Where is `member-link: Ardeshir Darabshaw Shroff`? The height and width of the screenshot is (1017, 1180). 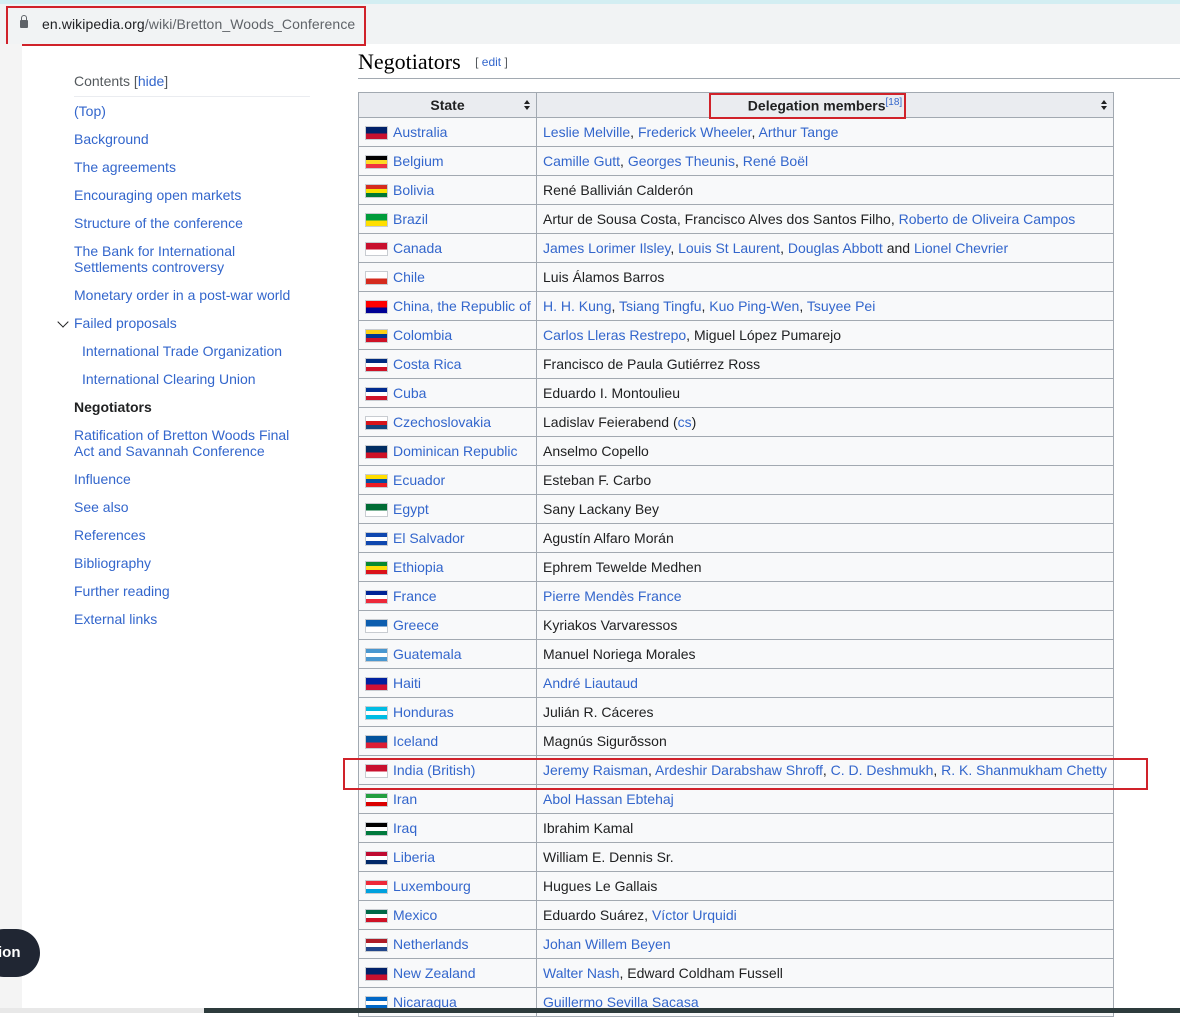
member-link: Ardeshir Darabshaw Shroff is located at coordinates (739, 770).